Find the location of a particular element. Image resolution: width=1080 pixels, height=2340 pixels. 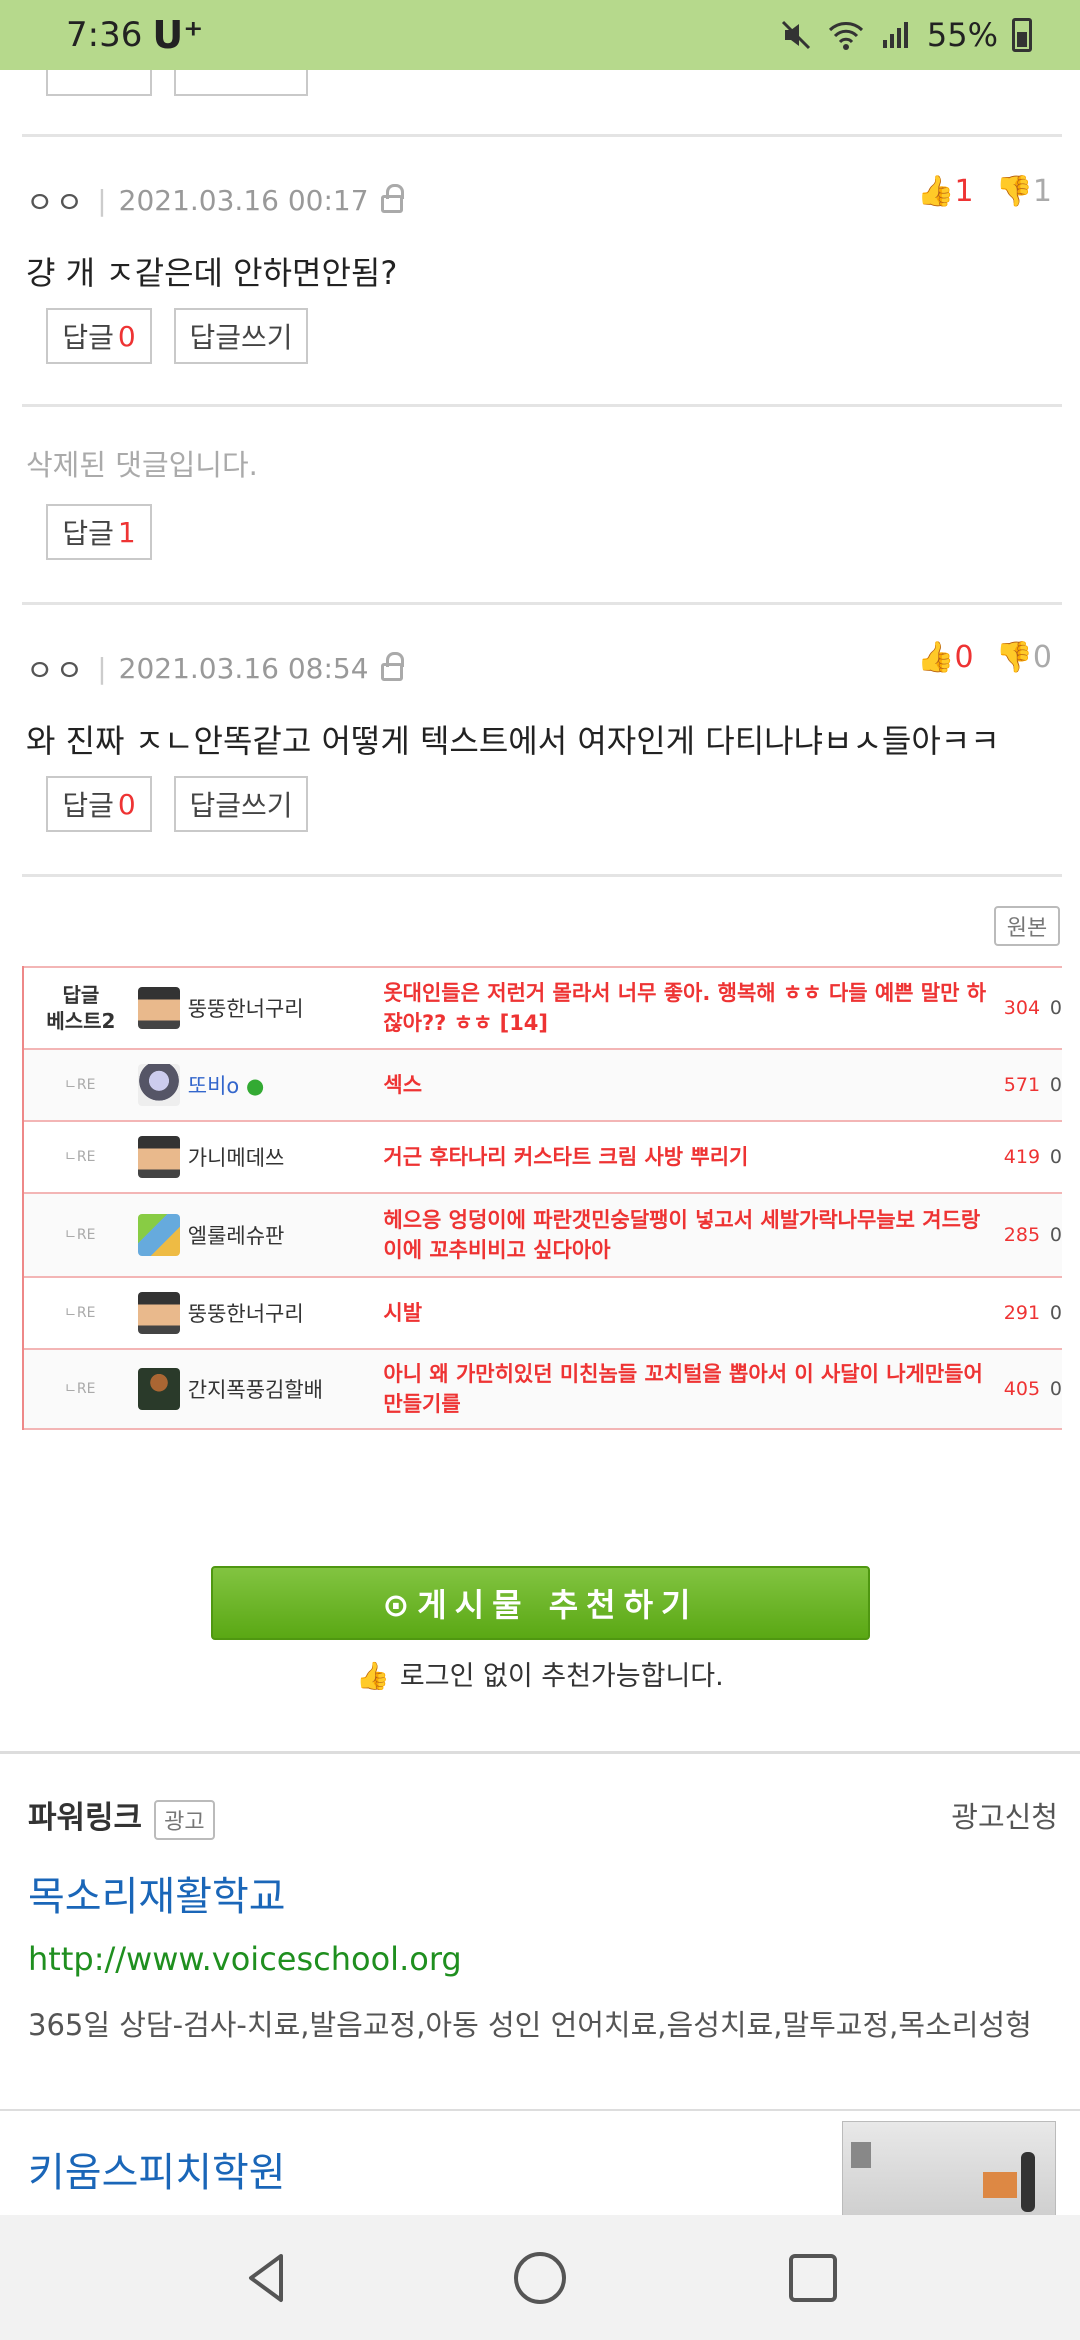

best-replies-label: 답글 베스트2 is located at coordinates (81, 1008).